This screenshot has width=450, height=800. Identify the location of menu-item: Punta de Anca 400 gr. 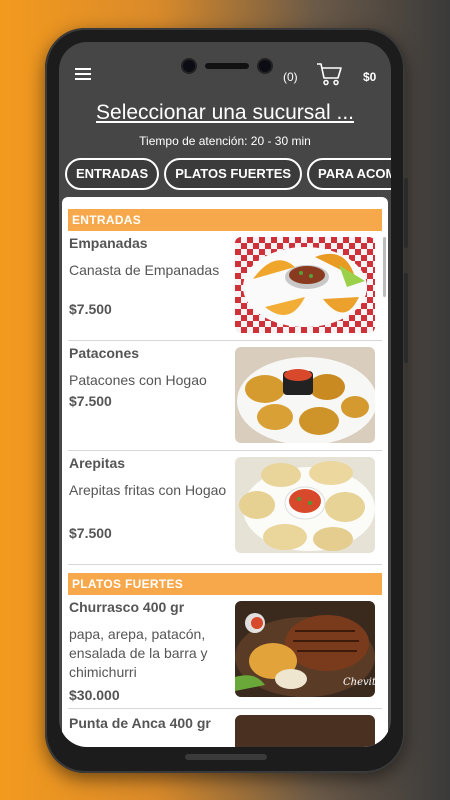
(225, 728).